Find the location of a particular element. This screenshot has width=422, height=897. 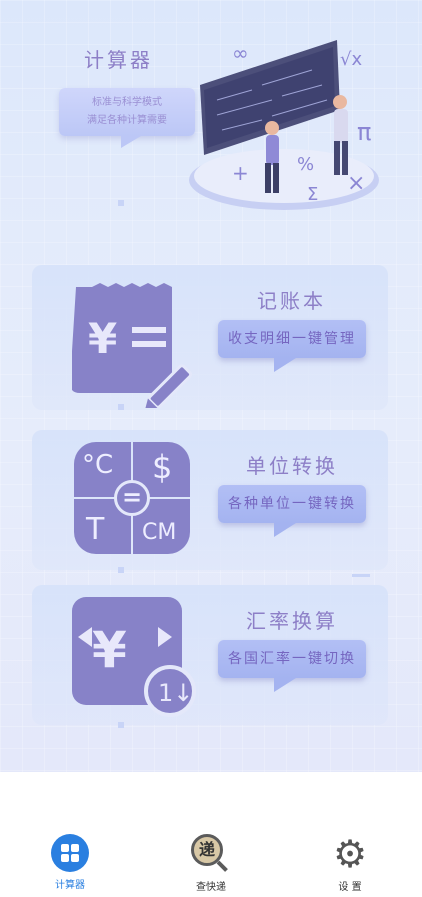

tab-express: 递 查快递 is located at coordinates (211, 863).